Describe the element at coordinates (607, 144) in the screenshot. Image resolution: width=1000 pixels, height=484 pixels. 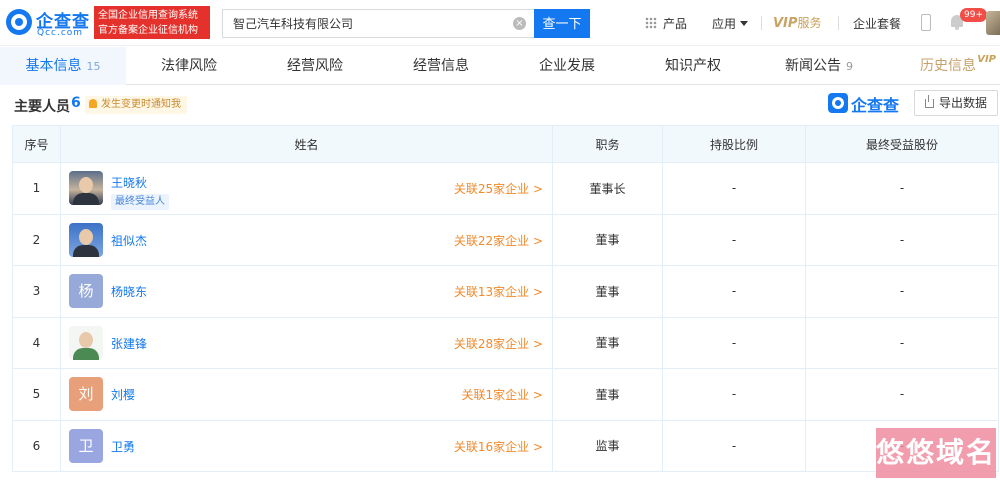
I see `header-position: 职务` at that location.